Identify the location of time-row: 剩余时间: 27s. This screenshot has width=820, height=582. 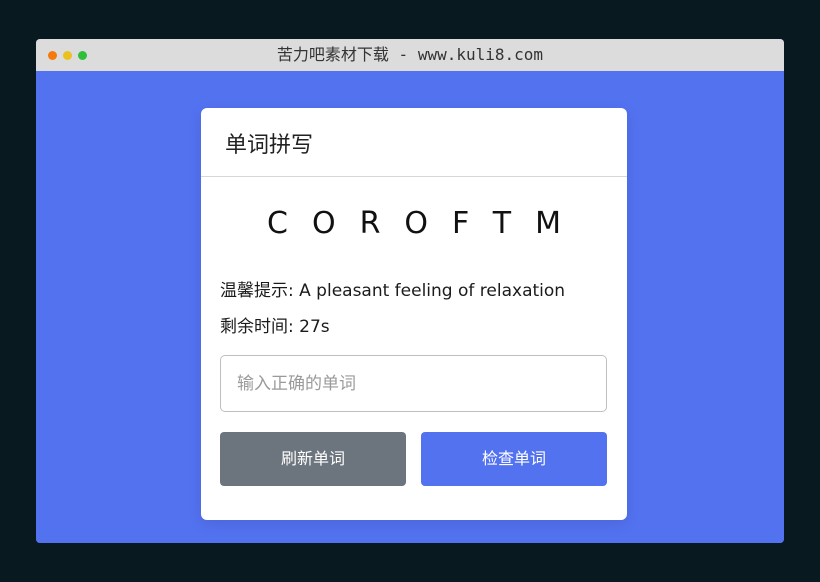
(275, 324).